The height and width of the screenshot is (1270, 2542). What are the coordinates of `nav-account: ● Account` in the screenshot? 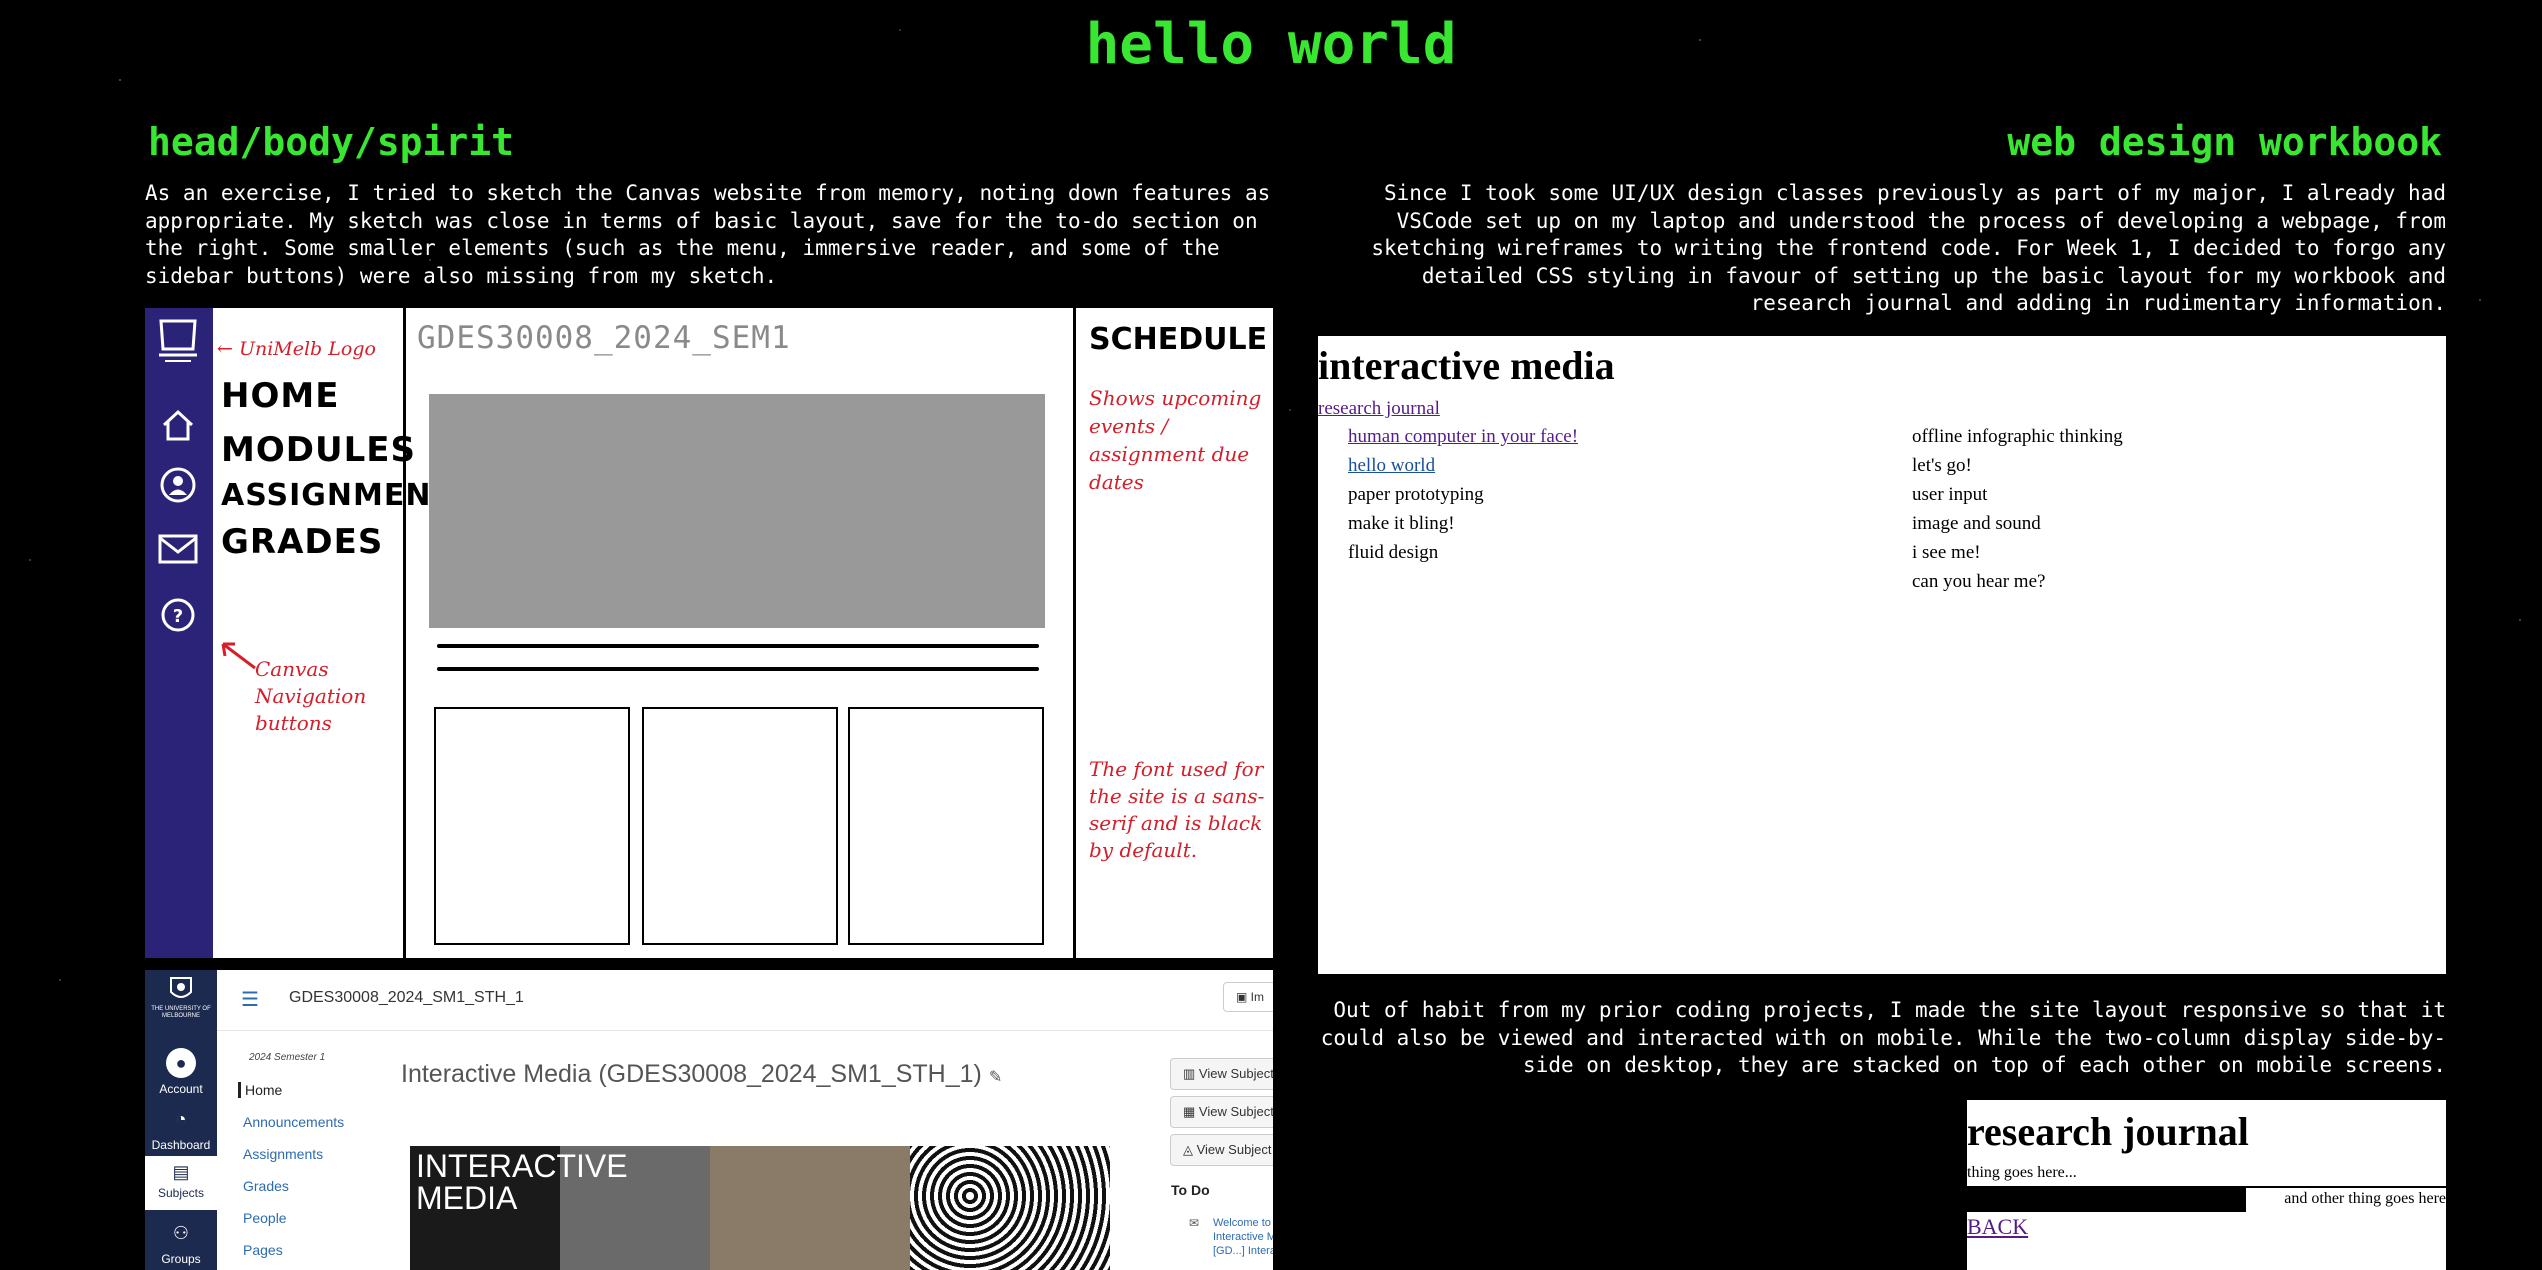 It's located at (181, 1072).